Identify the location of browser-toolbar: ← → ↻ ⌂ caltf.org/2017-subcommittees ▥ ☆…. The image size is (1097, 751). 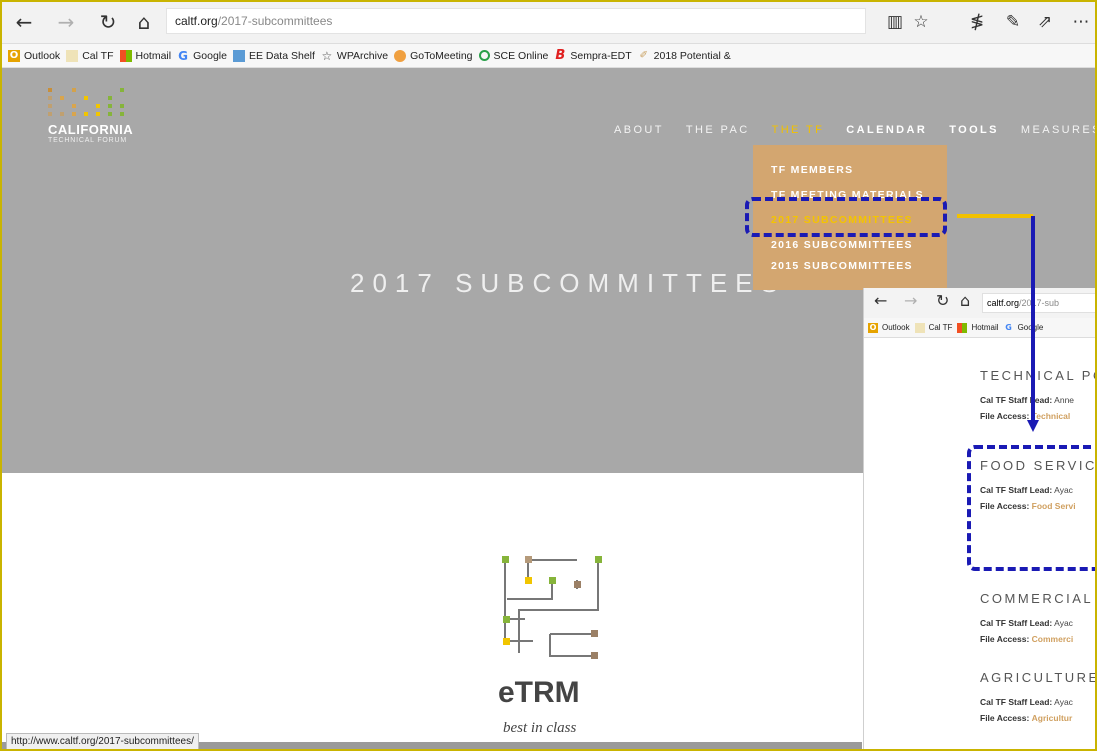
(548, 23).